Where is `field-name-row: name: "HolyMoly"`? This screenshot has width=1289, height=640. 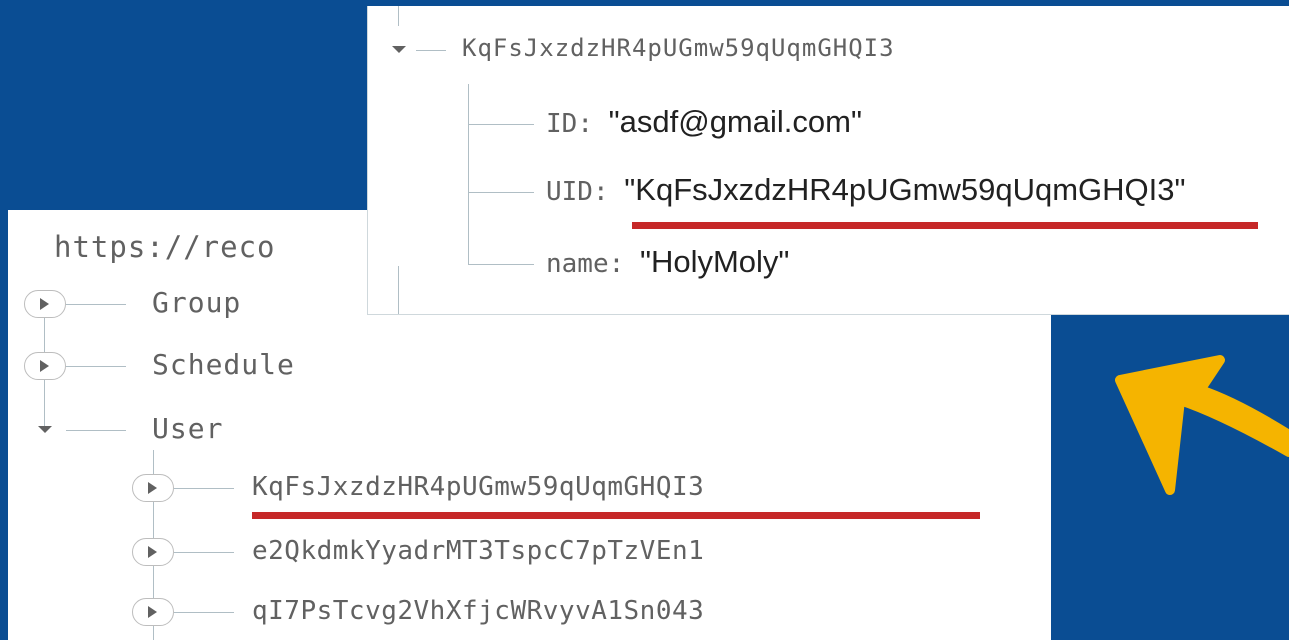
field-name-row: name: "HolyMoly" is located at coordinates (668, 261).